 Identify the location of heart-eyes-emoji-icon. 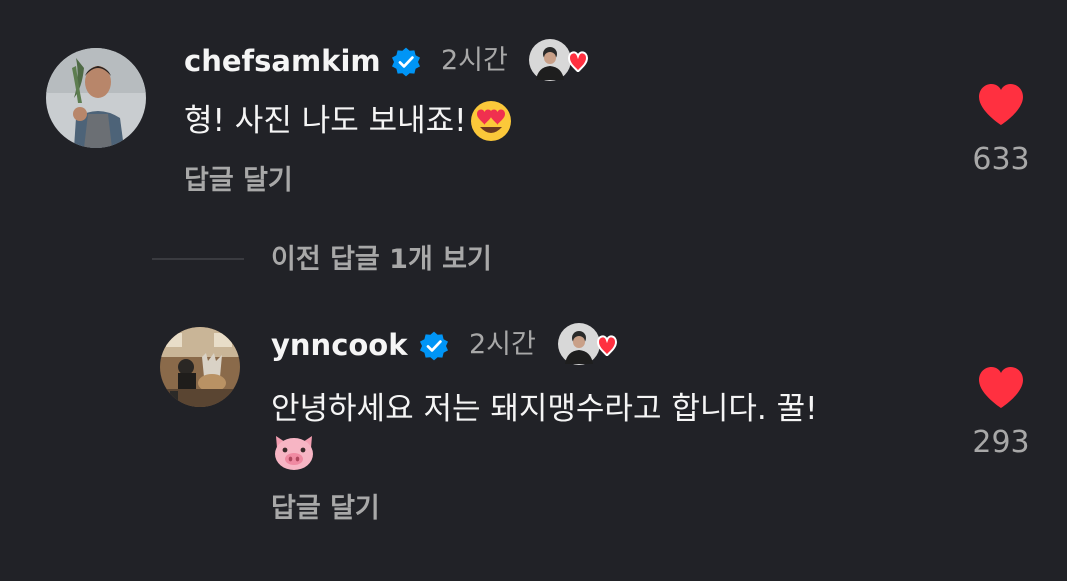
(490, 120).